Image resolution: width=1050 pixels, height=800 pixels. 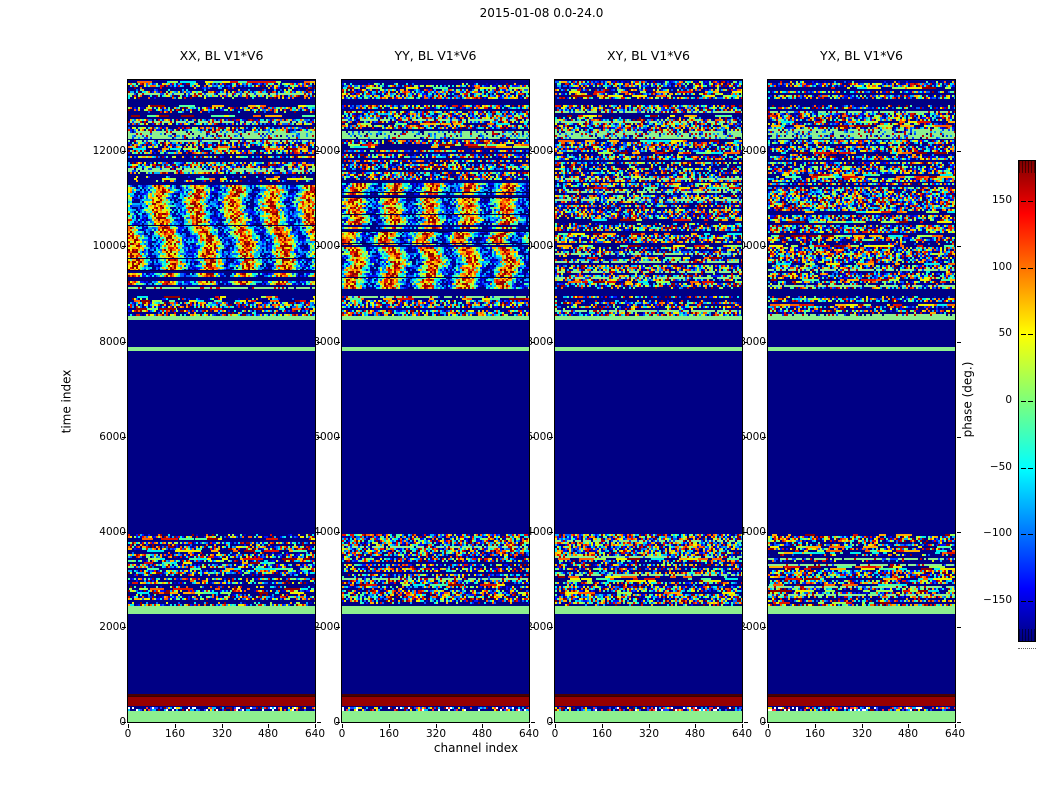 What do you see at coordinates (112, 627) in the screenshot?
I see `y-tick-label: 2000` at bounding box center [112, 627].